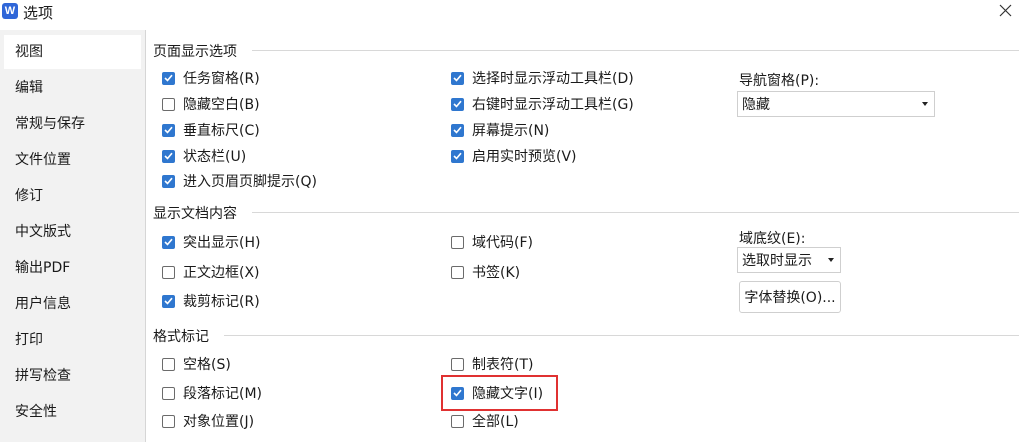 The width and height of the screenshot is (1029, 442). What do you see at coordinates (221, 131) in the screenshot?
I see `checkbox-label: 垂直标尺(C)` at bounding box center [221, 131].